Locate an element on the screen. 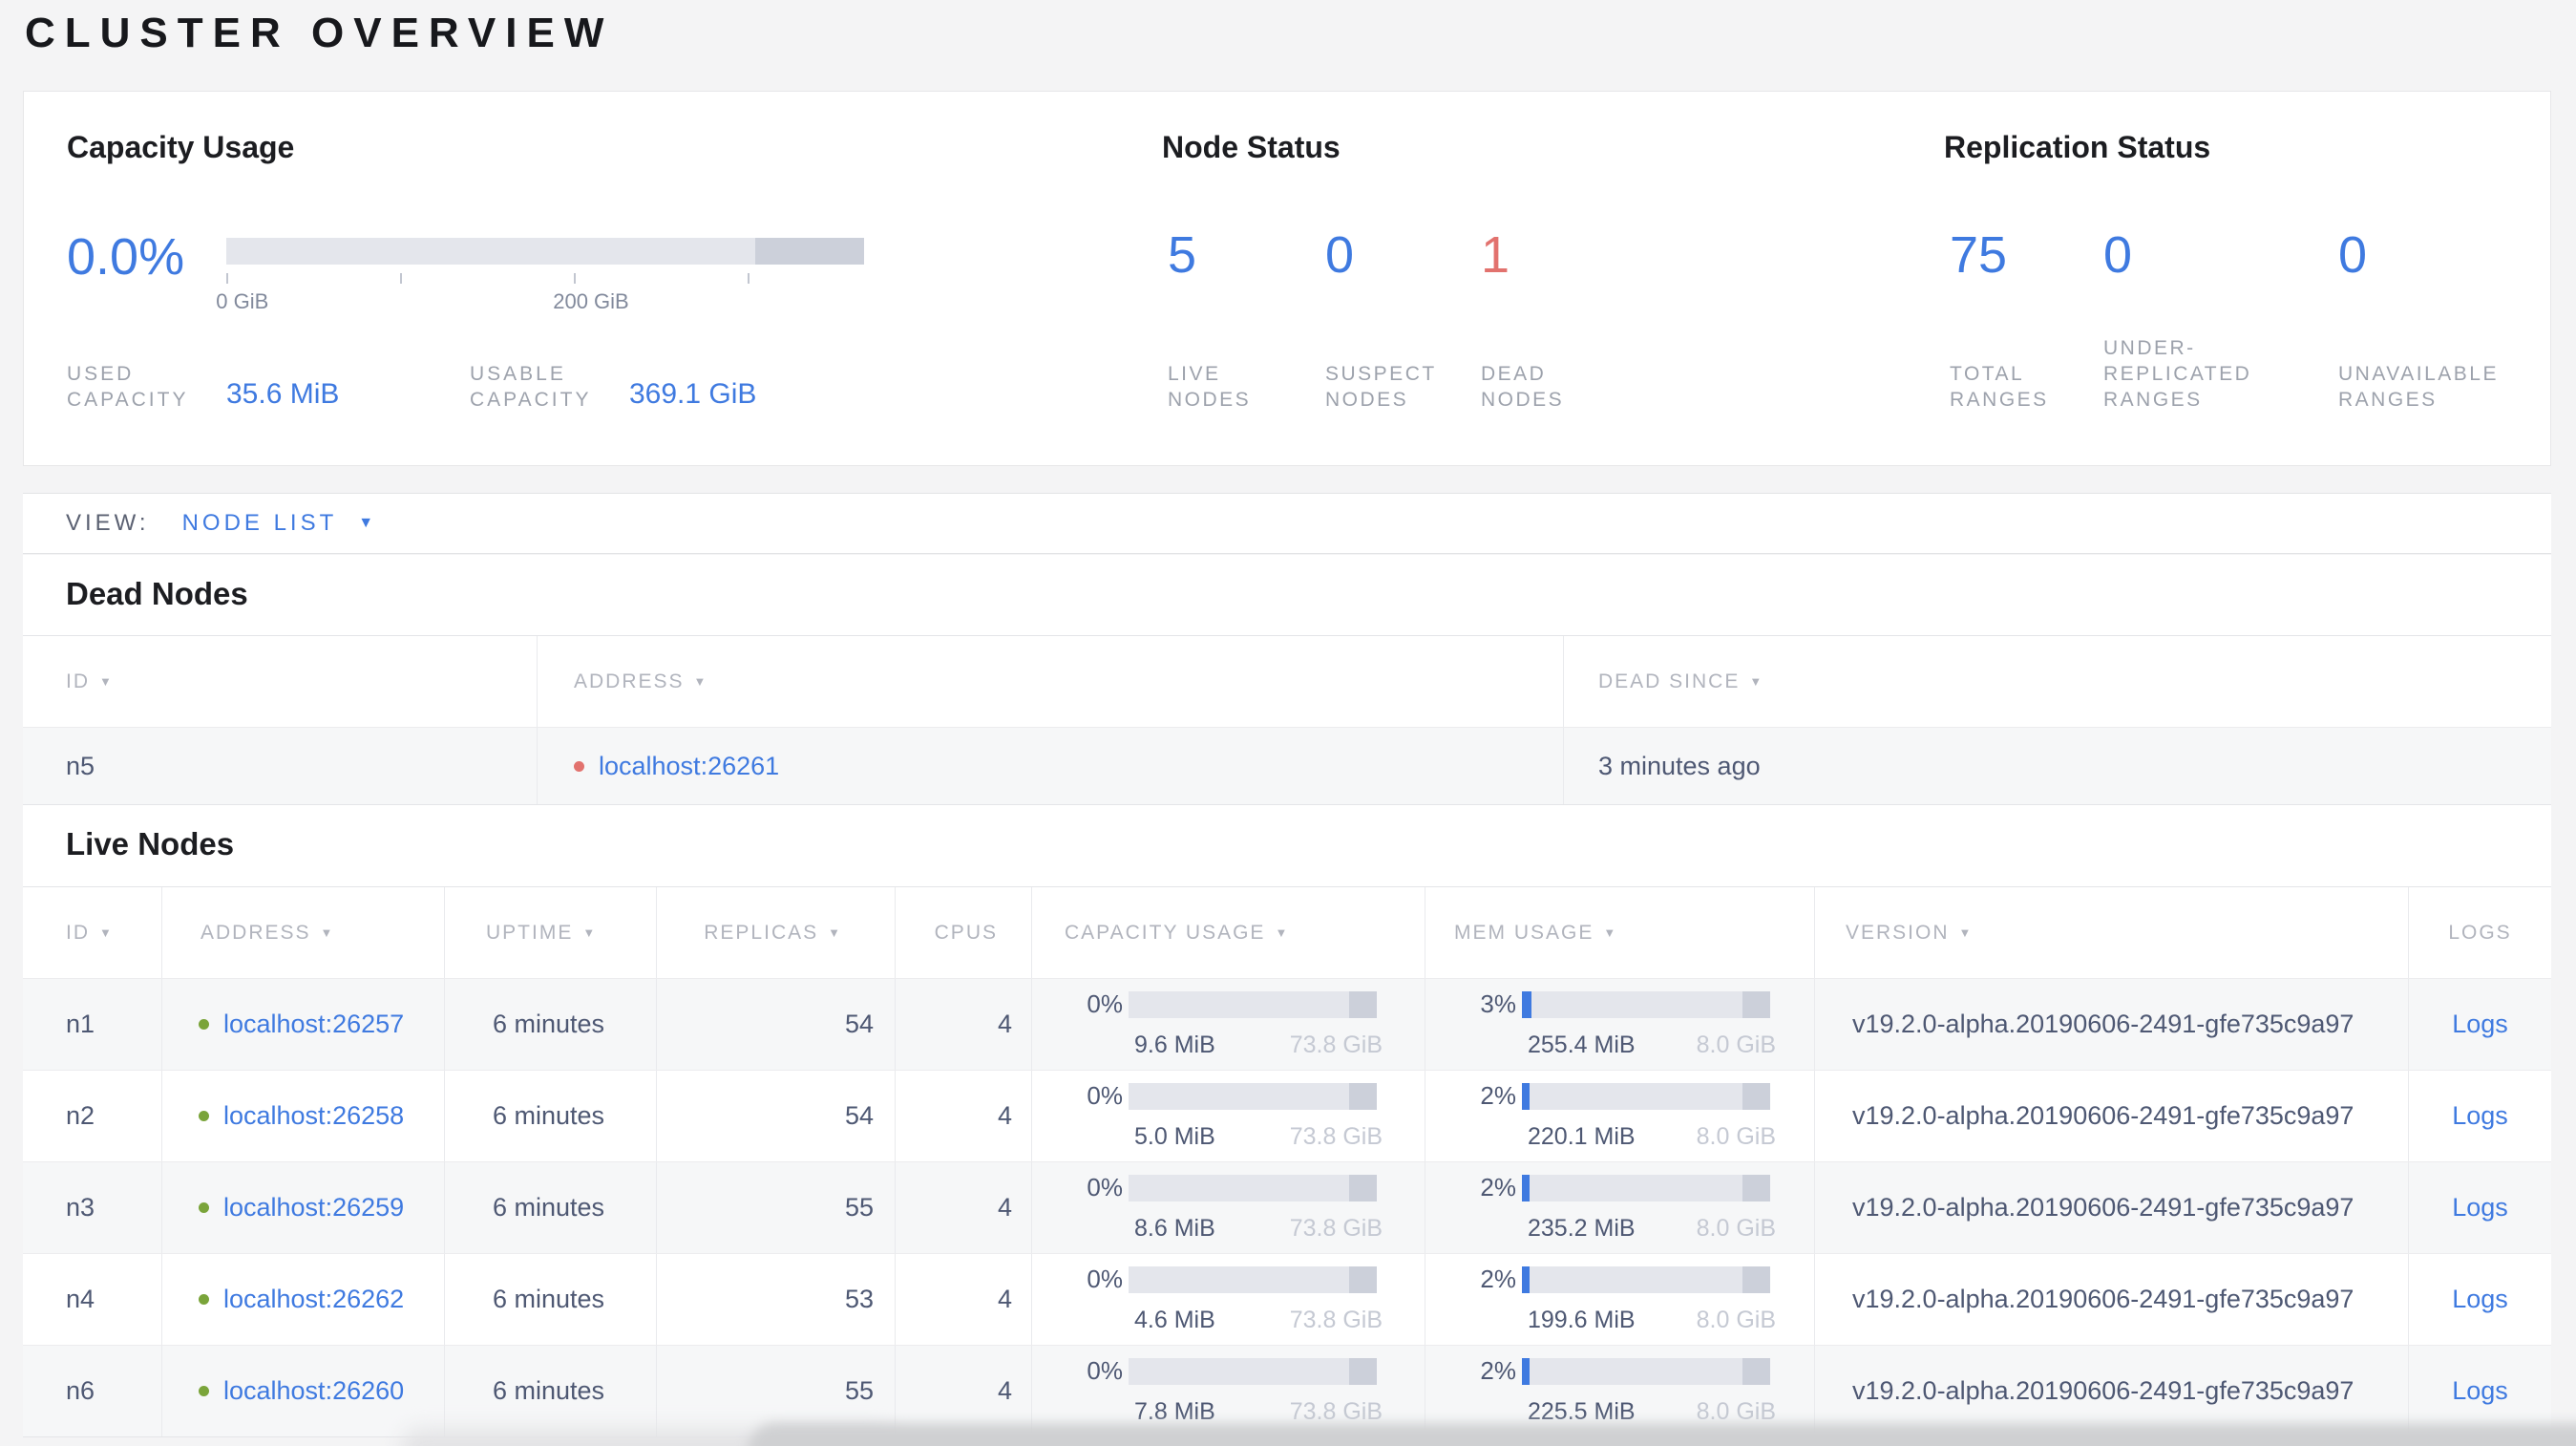 Image resolution: width=2576 pixels, height=1446 pixels. unavailable-label: UNAVAILABLE RANGES is located at coordinates (2418, 387).